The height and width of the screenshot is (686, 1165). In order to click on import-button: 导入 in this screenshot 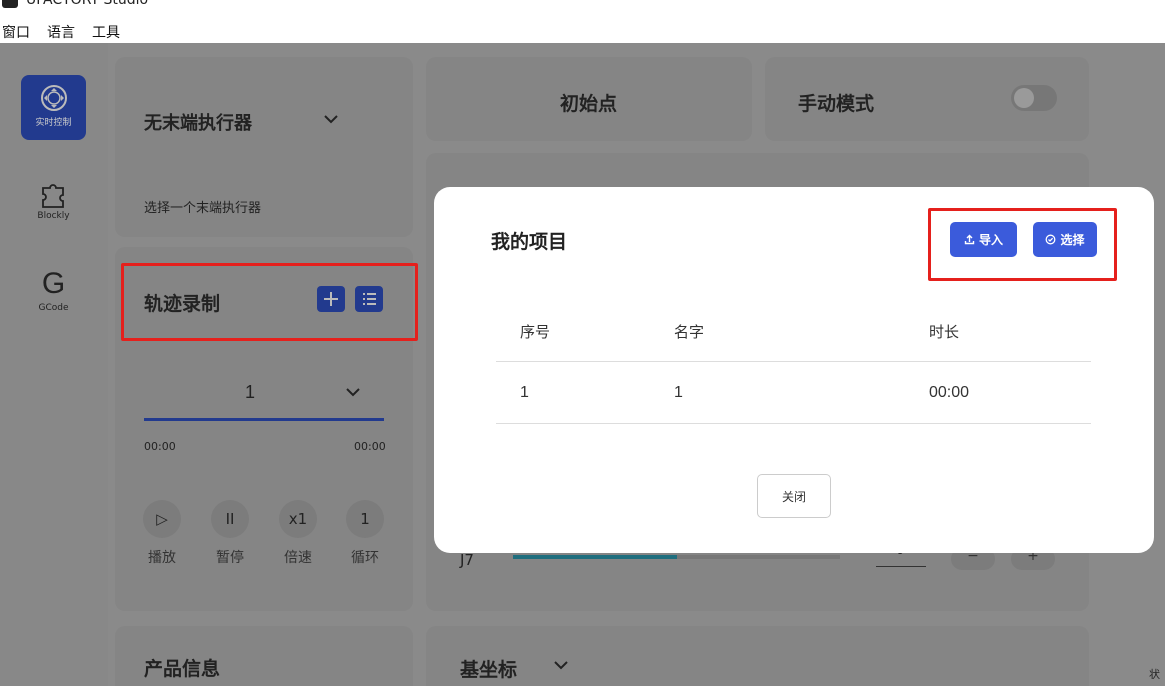, I will do `click(983, 239)`.